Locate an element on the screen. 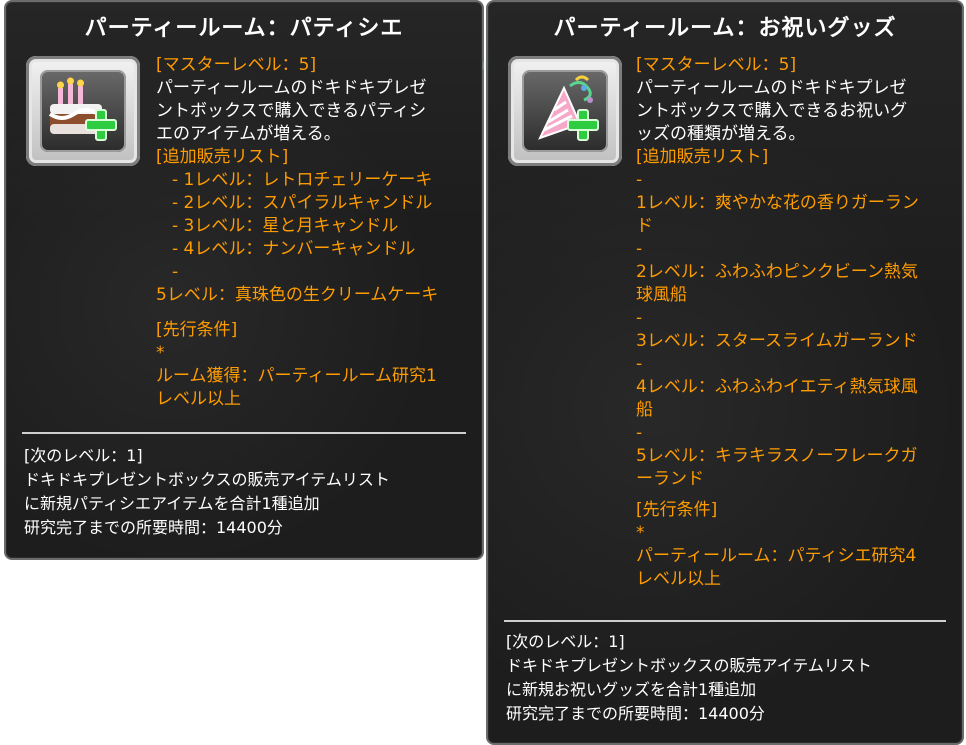  sales-item-dash-2: - is located at coordinates (639, 249).